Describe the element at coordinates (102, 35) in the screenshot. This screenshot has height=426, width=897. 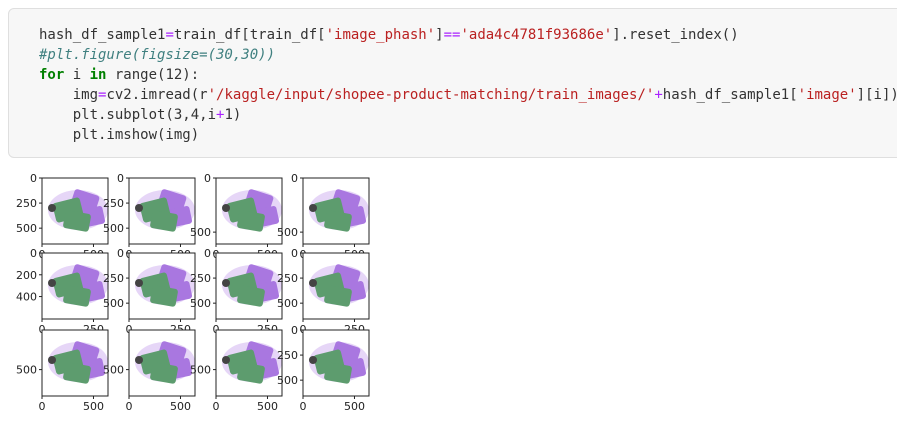
I see `code-token: hash_df_sample1` at that location.